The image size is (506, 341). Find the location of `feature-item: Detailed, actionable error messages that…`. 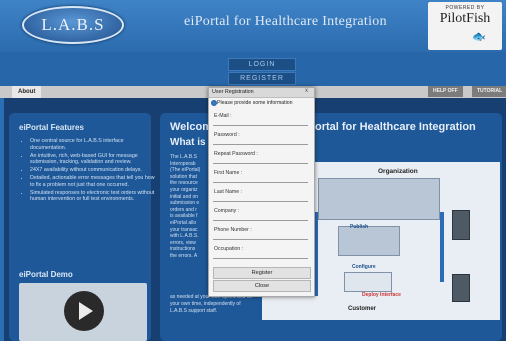

feature-item: Detailed, actionable error messages that… is located at coordinates (94, 181).